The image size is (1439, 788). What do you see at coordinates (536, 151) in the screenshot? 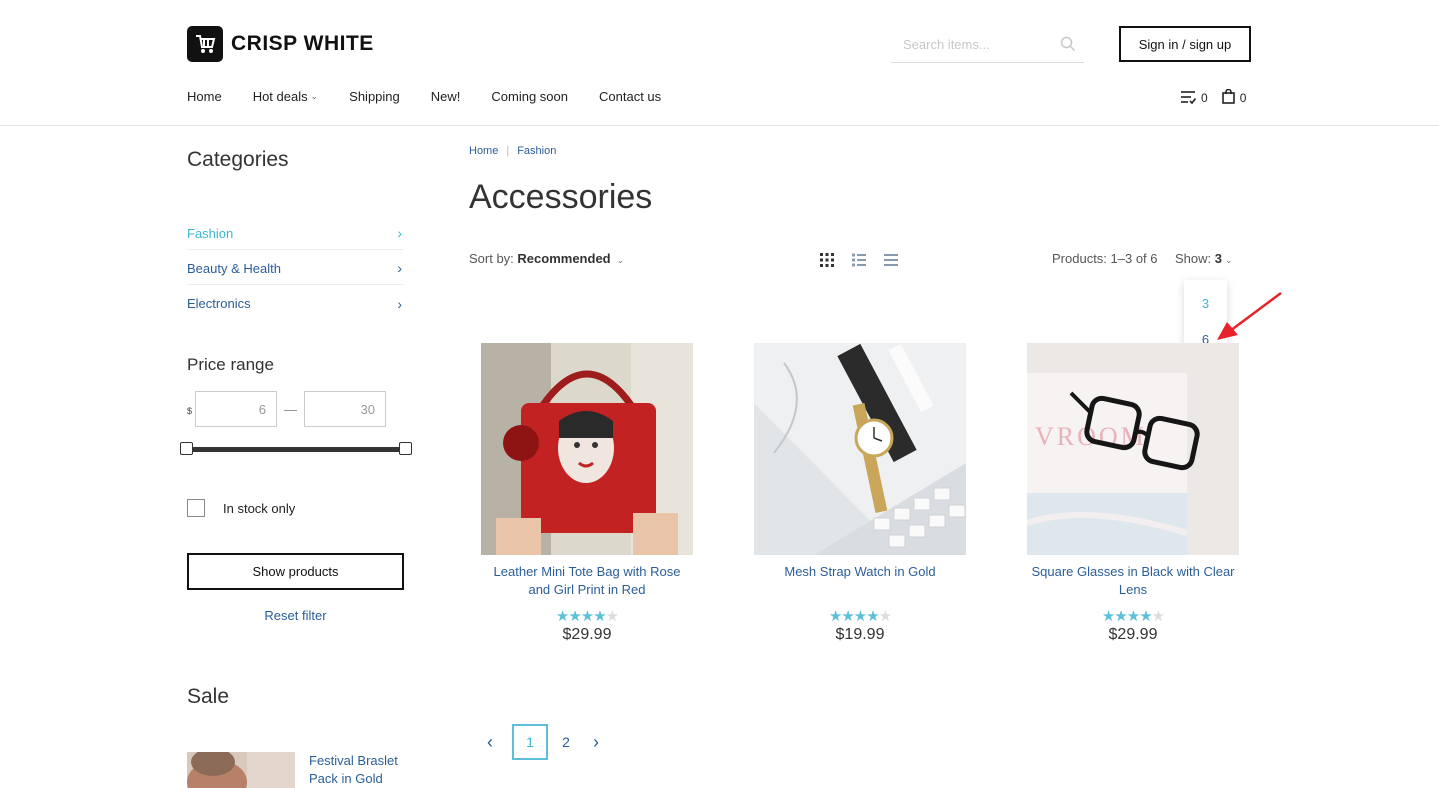
I see `breadcrumb-fashion: Fashion` at bounding box center [536, 151].